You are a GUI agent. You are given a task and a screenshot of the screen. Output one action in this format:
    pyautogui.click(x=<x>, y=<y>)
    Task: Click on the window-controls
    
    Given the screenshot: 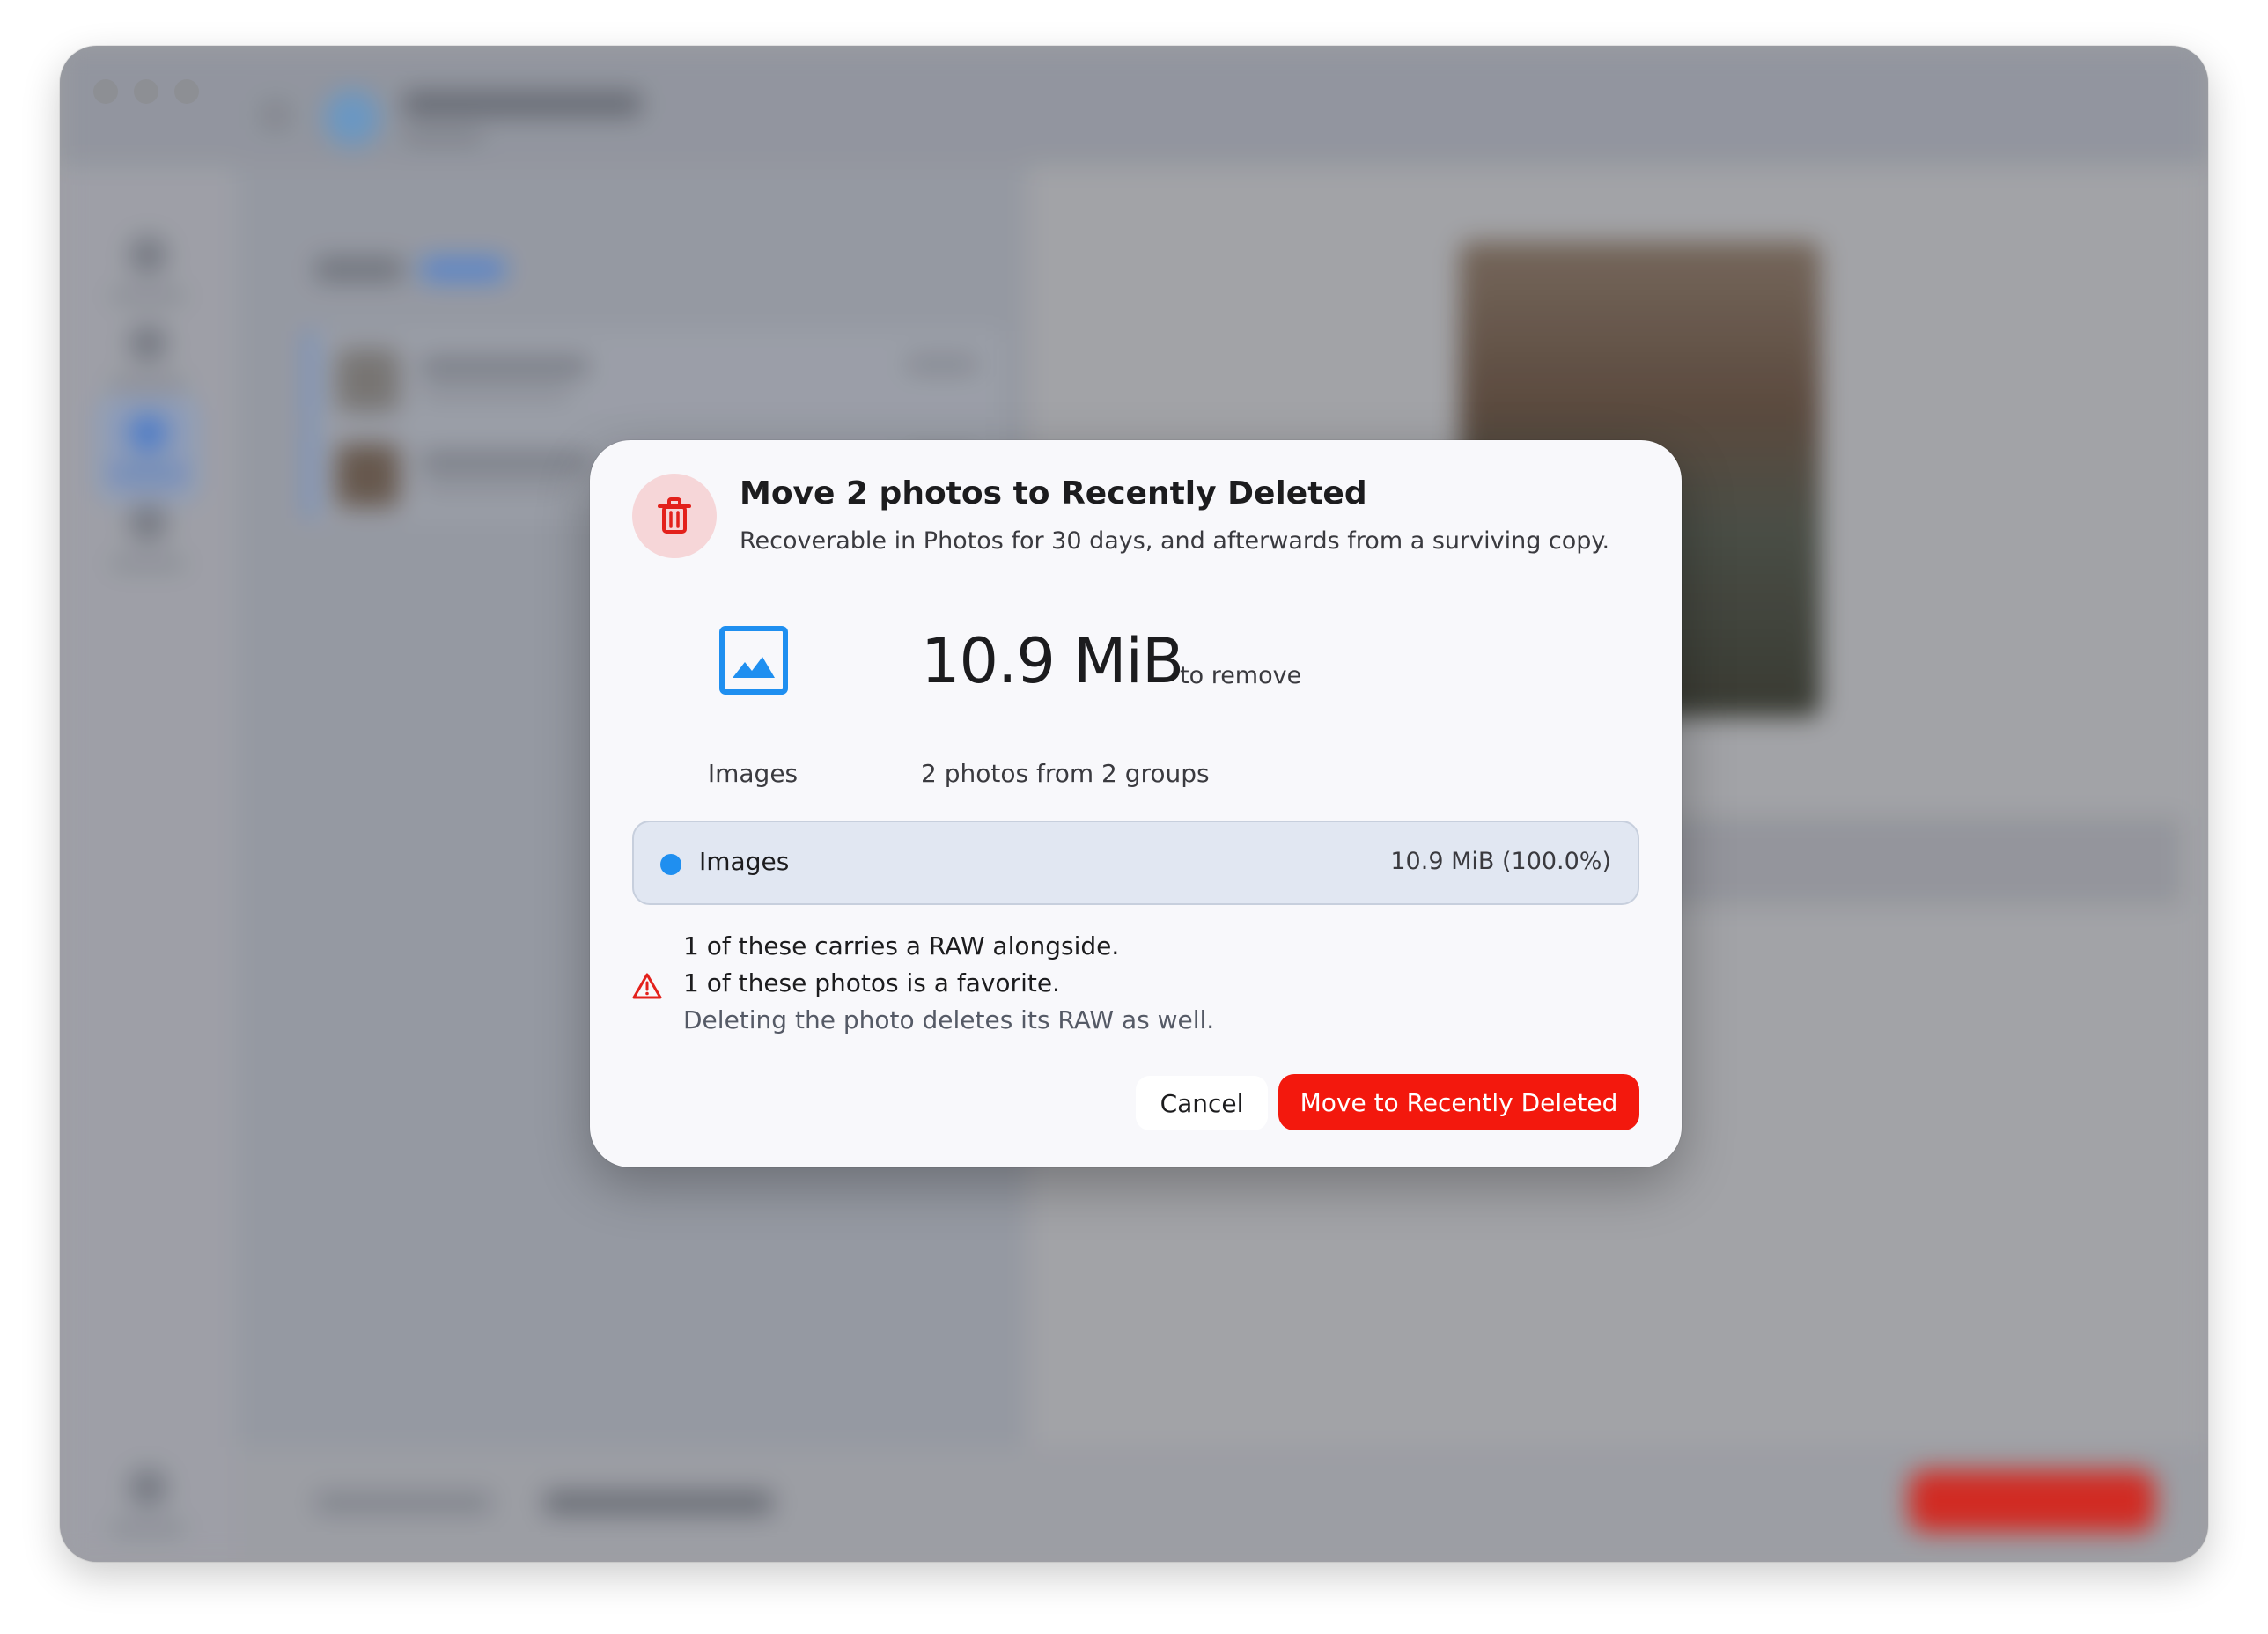 What is the action you would take?
    pyautogui.click(x=146, y=92)
    